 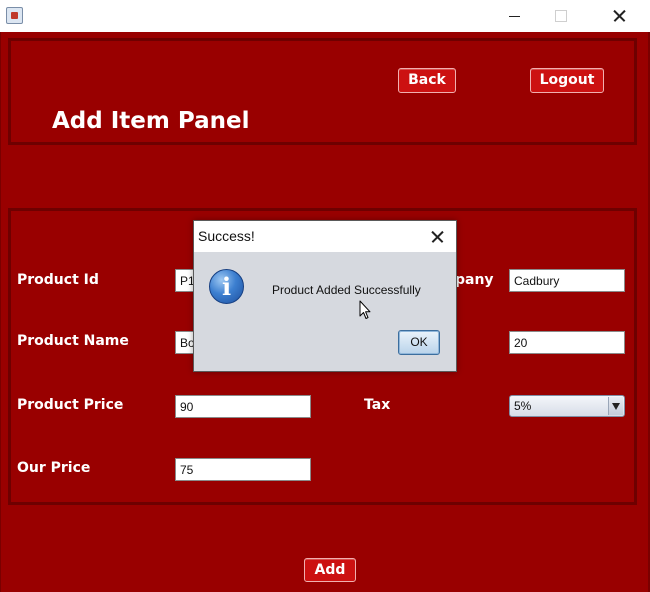 What do you see at coordinates (567, 280) in the screenshot?
I see `company-field: Cadbury` at bounding box center [567, 280].